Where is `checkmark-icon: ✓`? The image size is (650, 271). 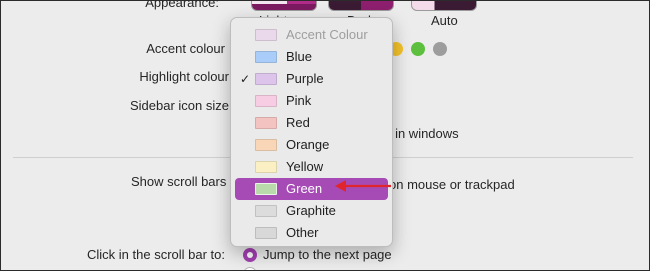
checkmark-icon: ✓ is located at coordinates (245, 78).